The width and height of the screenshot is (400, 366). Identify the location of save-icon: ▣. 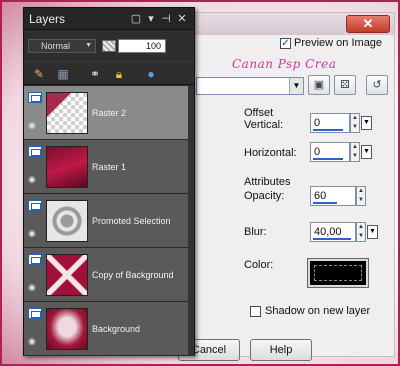
(319, 85).